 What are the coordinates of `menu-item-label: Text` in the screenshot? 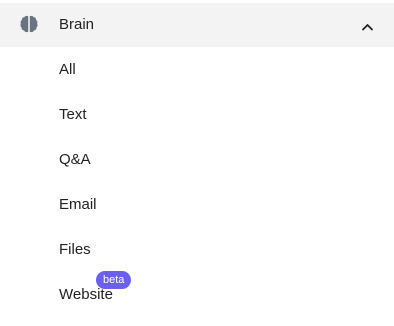 It's located at (73, 114).